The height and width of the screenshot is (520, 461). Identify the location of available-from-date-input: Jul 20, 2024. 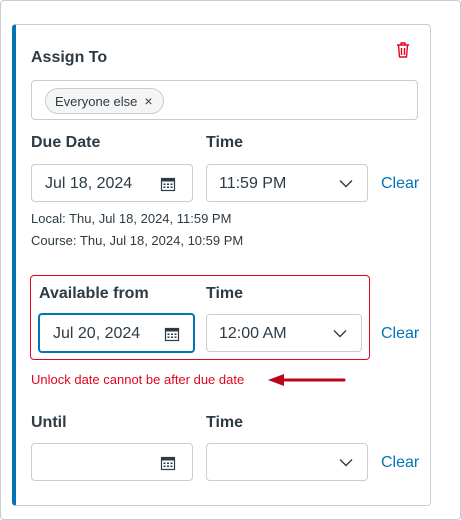
(116, 333).